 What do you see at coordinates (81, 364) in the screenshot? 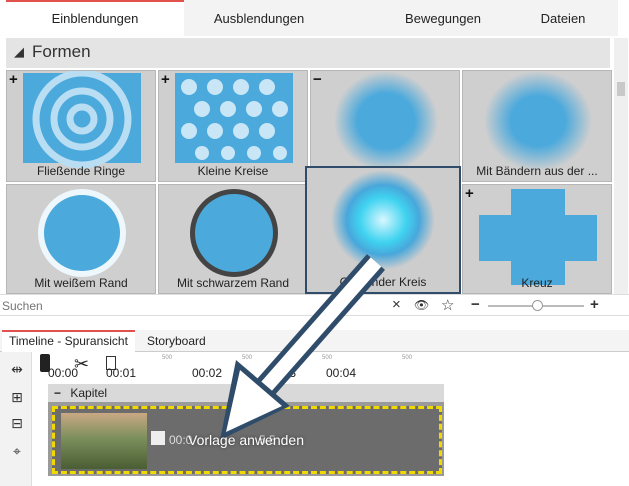
I see `scissors-icon: ✂` at bounding box center [81, 364].